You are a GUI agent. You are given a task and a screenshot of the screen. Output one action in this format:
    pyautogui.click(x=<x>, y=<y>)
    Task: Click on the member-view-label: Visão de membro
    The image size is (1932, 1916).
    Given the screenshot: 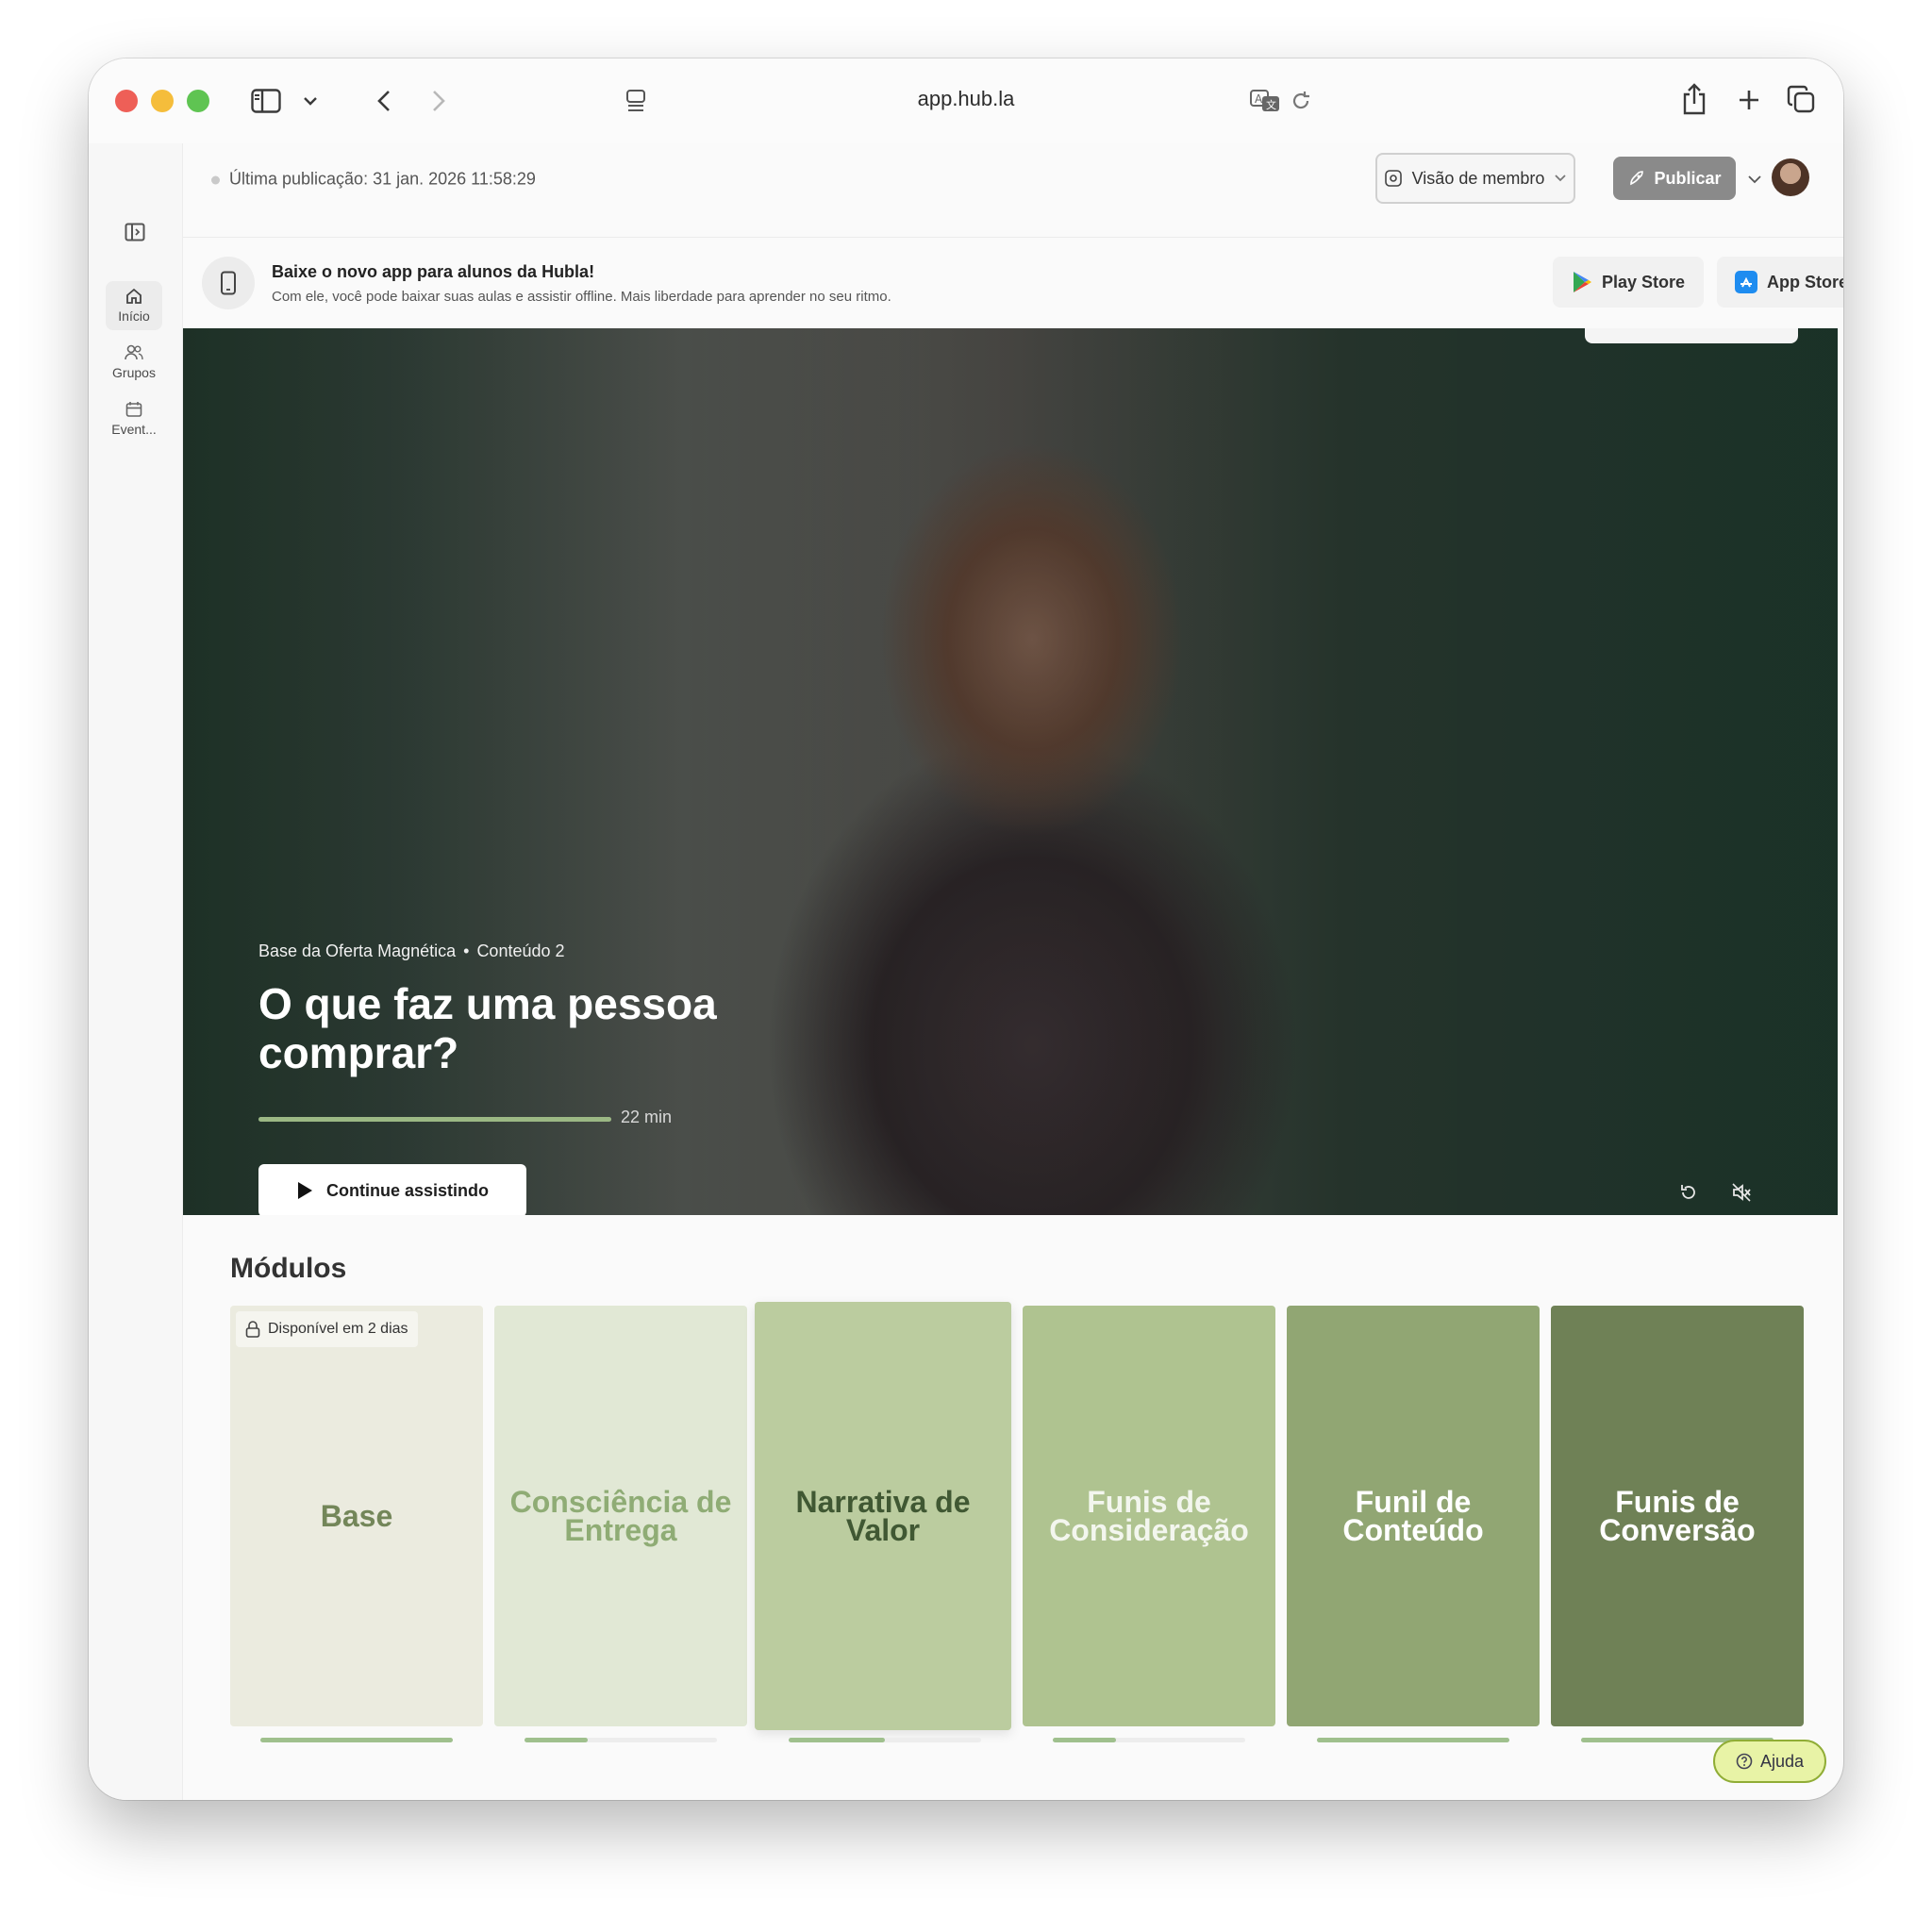 What is the action you would take?
    pyautogui.click(x=1478, y=178)
    